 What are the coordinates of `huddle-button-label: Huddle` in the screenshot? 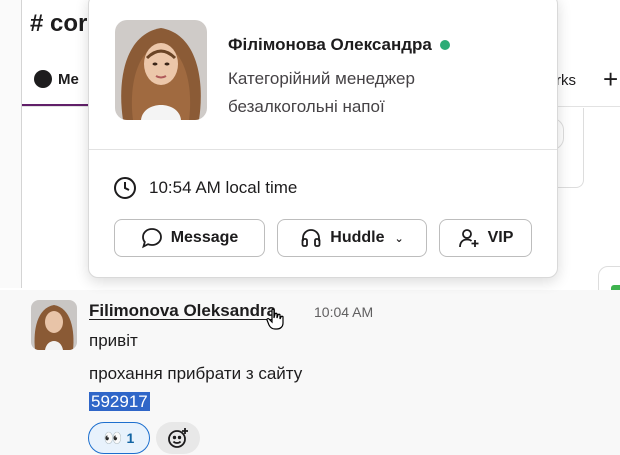 It's located at (357, 237).